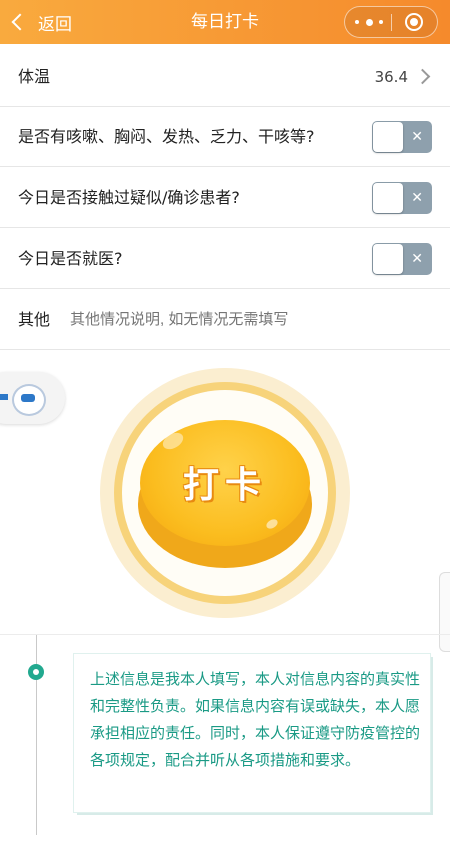 The width and height of the screenshot is (450, 855). Describe the element at coordinates (29, 400) in the screenshot. I see `logo-badge-icon` at that location.